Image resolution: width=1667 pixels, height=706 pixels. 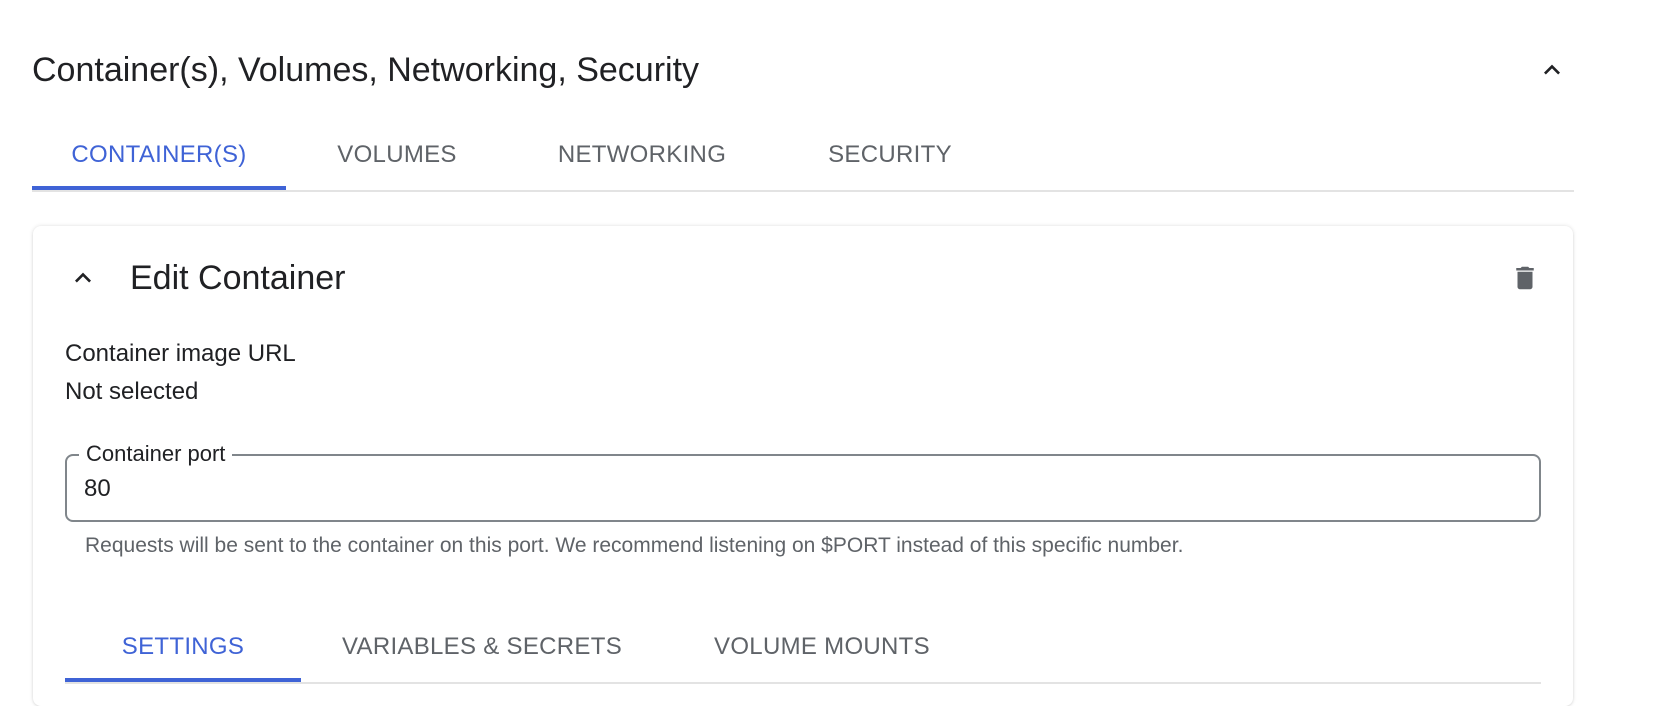 What do you see at coordinates (642, 155) in the screenshot?
I see `tab-networking: NETWORKING` at bounding box center [642, 155].